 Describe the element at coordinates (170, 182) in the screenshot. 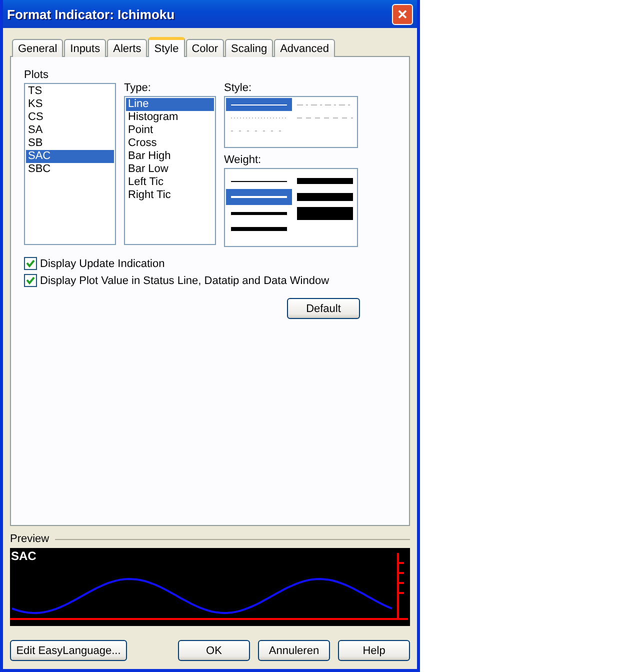

I see `type-item: Left Tic` at that location.